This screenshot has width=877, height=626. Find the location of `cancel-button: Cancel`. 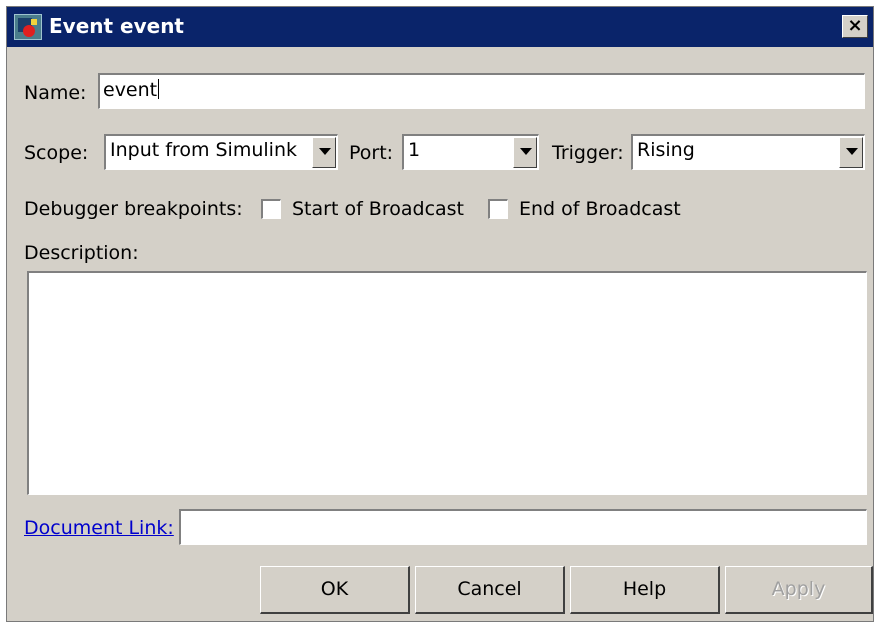

cancel-button: Cancel is located at coordinates (490, 590).